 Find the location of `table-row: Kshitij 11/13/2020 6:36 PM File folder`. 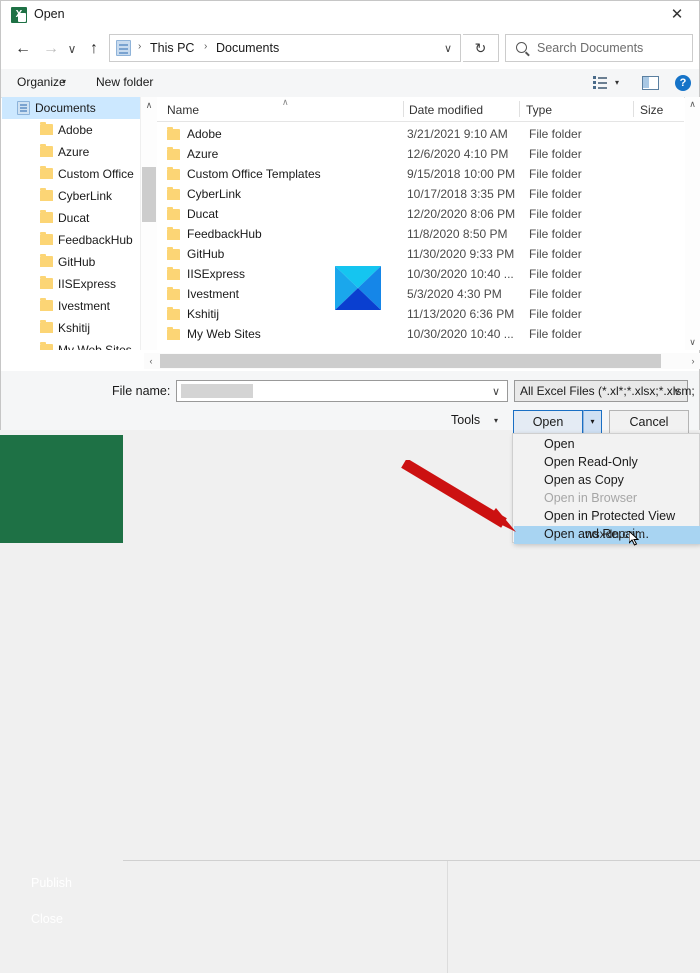

table-row: Kshitij 11/13/2020 6:36 PM File folder is located at coordinates (420, 314).